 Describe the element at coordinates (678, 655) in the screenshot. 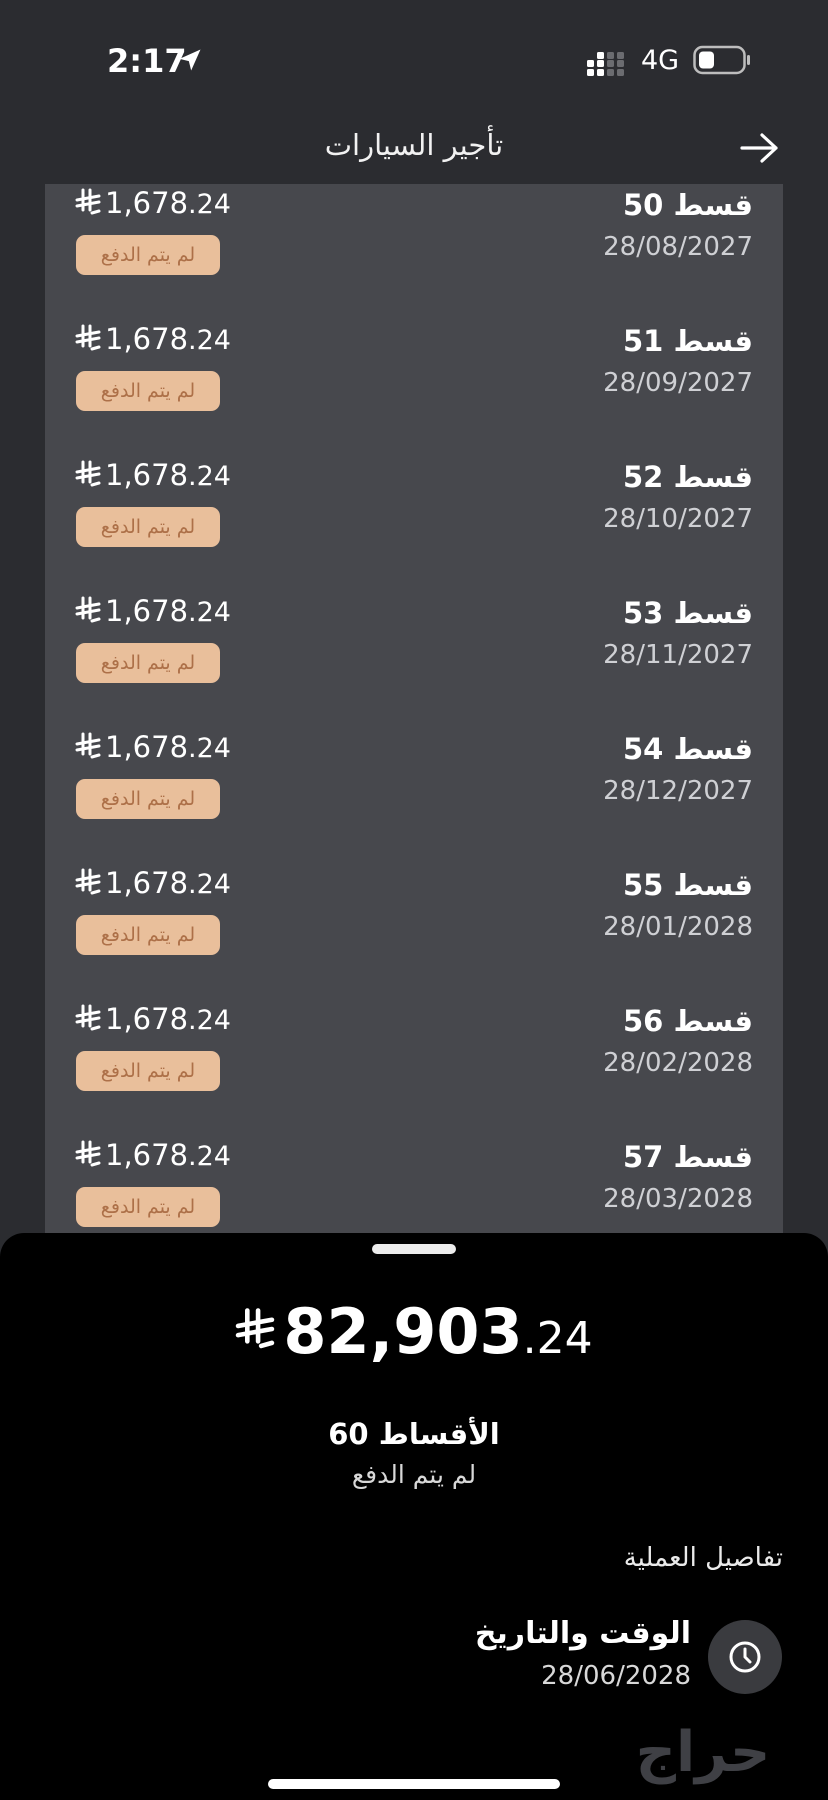

I see `installment-date: 28/11/2027` at that location.